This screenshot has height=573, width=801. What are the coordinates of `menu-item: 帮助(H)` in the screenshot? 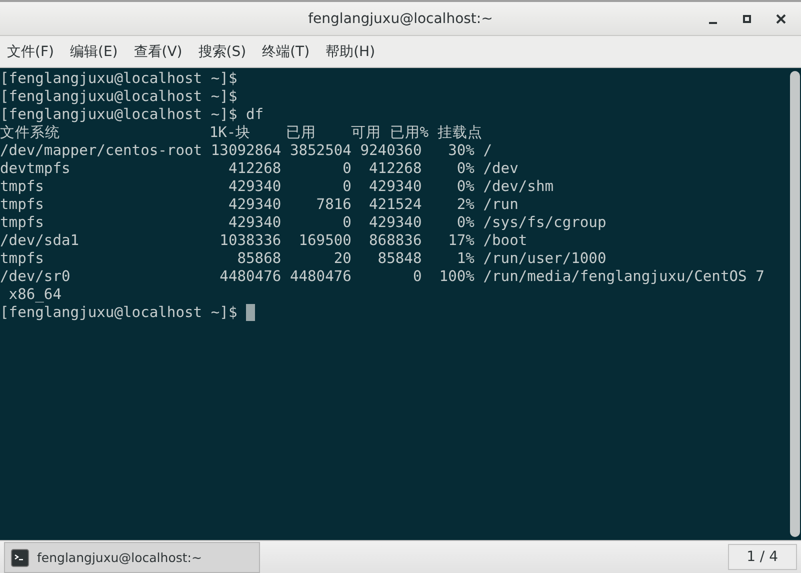 It's located at (350, 51).